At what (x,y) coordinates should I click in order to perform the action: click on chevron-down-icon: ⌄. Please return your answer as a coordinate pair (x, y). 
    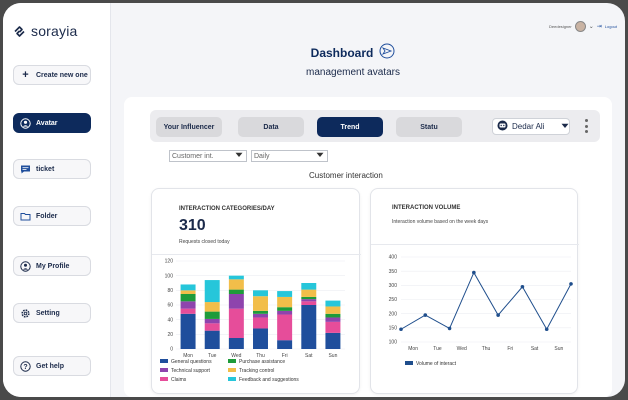
    Looking at the image, I should click on (591, 26).